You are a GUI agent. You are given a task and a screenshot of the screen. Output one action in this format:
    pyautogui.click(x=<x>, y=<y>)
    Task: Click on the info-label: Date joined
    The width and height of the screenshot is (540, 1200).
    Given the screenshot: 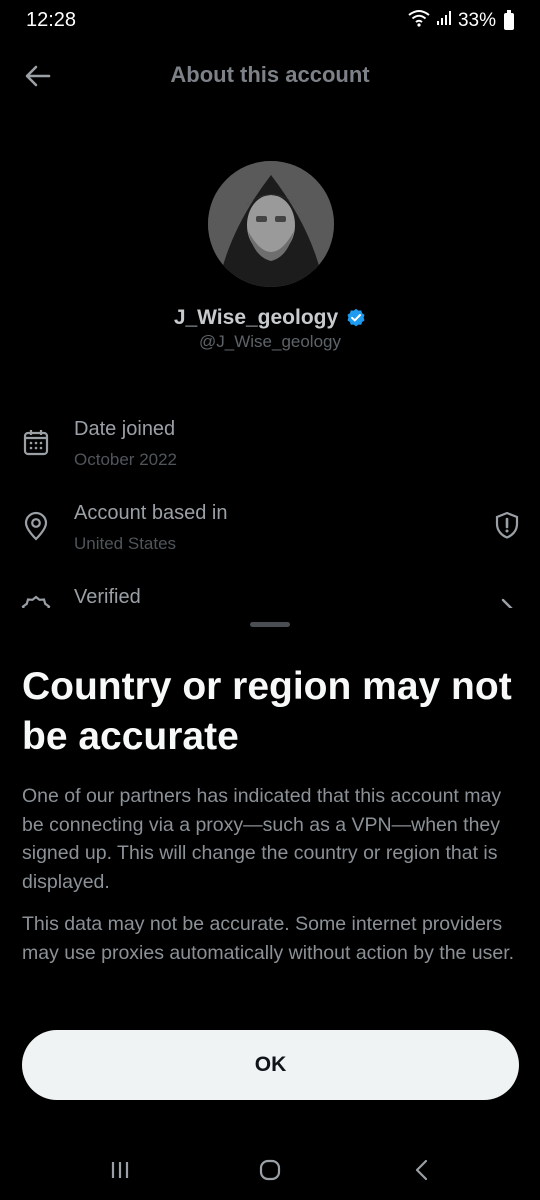 What is the action you would take?
    pyautogui.click(x=125, y=429)
    